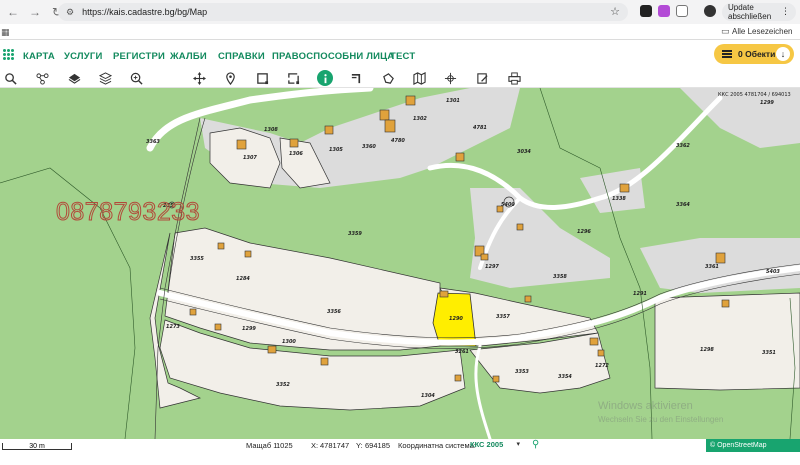 The image size is (800, 465). What do you see at coordinates (293, 78) in the screenshot?
I see `select-poly-icon` at bounding box center [293, 78].